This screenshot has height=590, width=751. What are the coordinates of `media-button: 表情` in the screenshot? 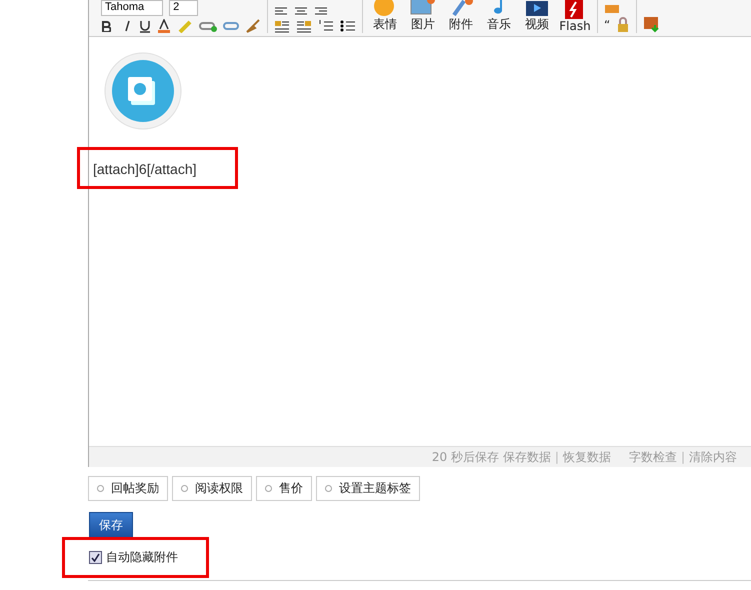 It's located at (385, 16).